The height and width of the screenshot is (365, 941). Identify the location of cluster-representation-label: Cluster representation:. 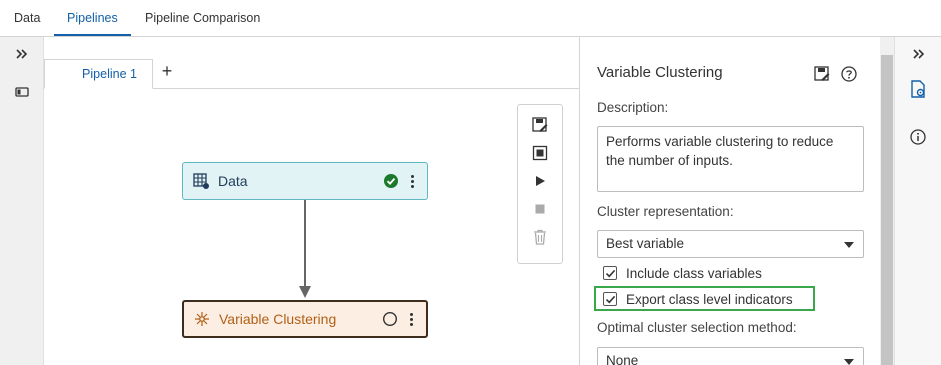
(665, 211).